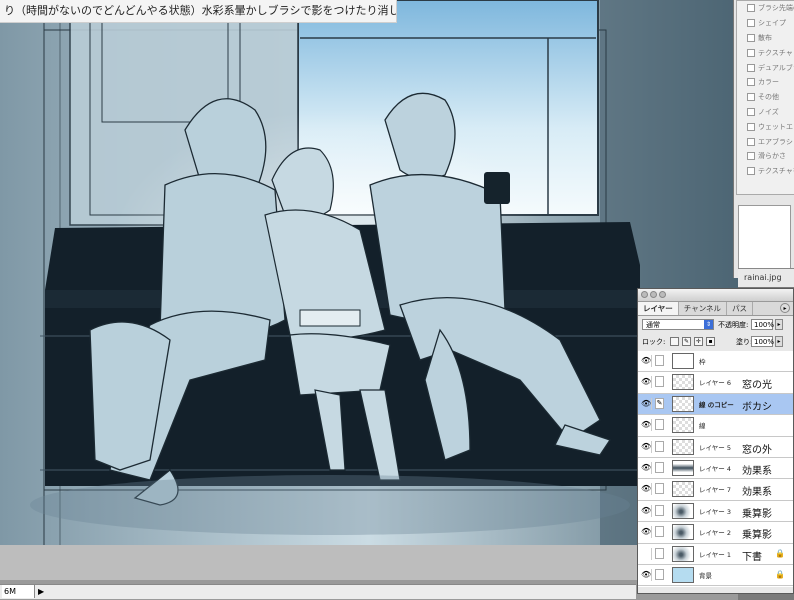  What do you see at coordinates (765, 171) in the screenshot?
I see `brush-option-item: テクスチャを保` at bounding box center [765, 171].